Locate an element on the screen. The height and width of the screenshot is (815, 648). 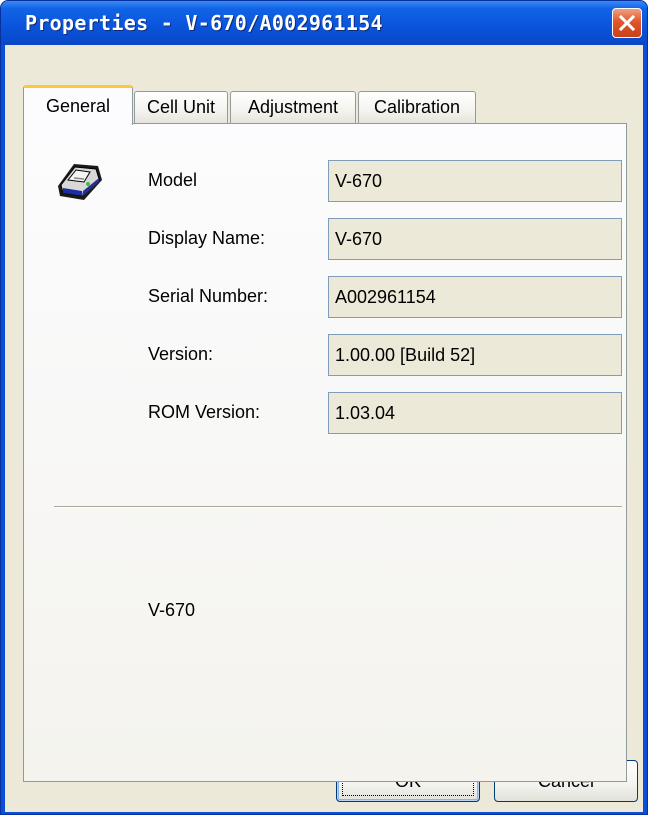
tab-general: General is located at coordinates (78, 105).